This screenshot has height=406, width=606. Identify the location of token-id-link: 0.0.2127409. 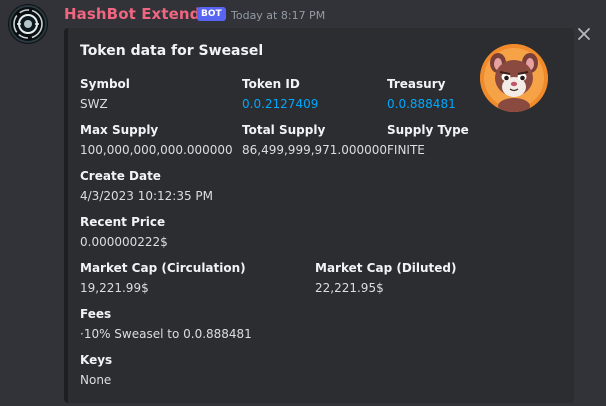
(280, 104).